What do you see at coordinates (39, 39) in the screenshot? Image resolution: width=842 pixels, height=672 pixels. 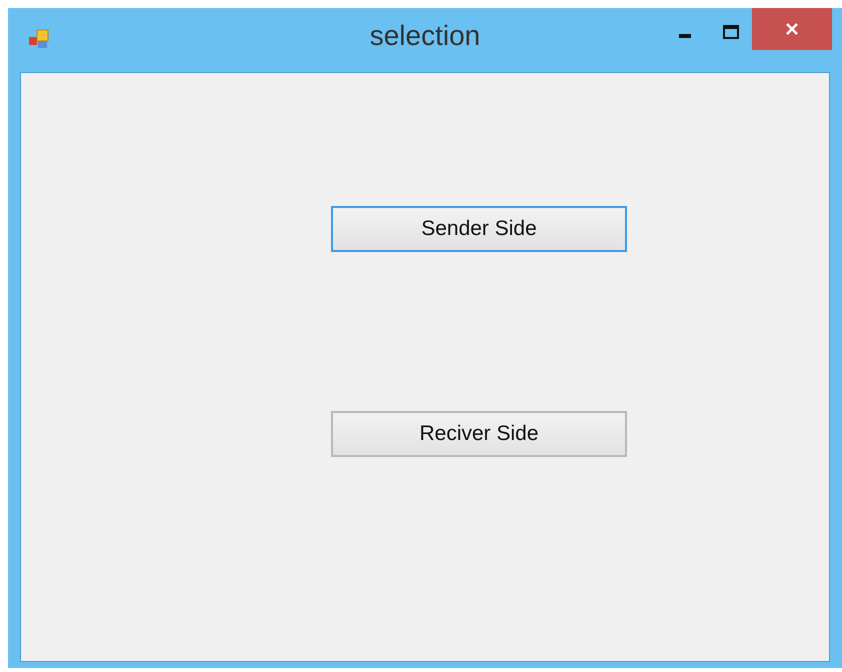 I see `app-icon` at bounding box center [39, 39].